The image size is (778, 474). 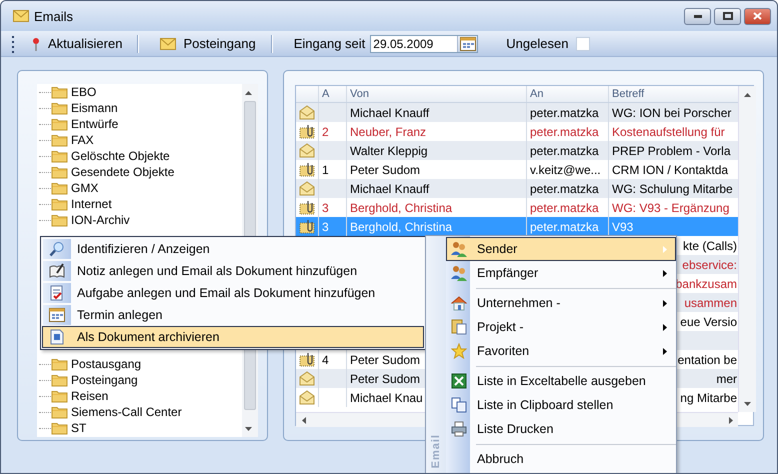 I want to click on table-cell: Michael Knau, so click(x=386, y=397).